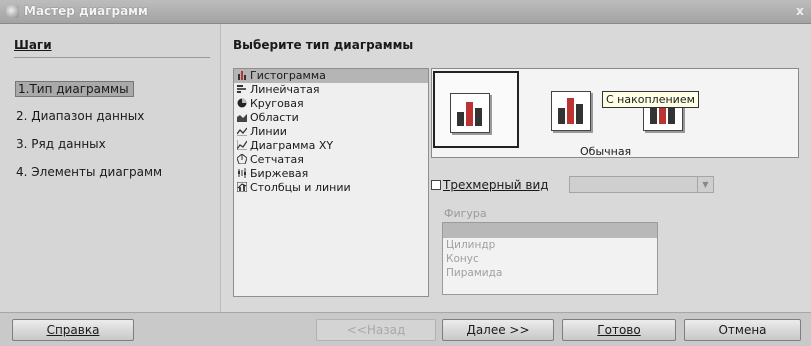  What do you see at coordinates (80, 116) in the screenshot?
I see `step-data-range: 2. Диапазон данных` at bounding box center [80, 116].